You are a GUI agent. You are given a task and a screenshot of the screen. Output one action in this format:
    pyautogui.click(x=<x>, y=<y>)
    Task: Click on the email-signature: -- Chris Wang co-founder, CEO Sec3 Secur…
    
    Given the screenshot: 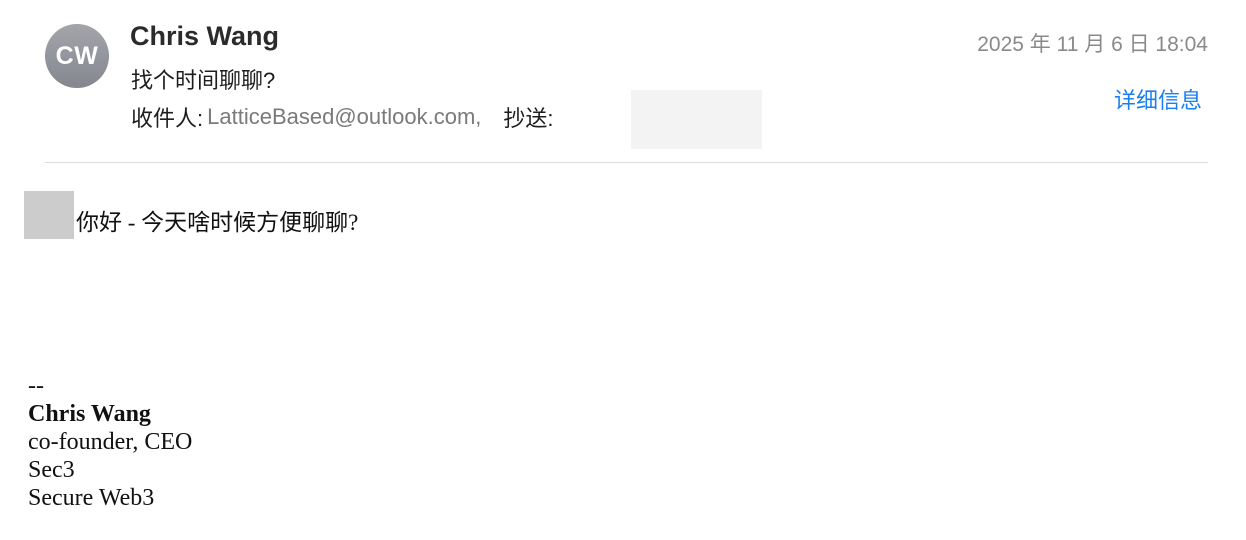 What is the action you would take?
    pyautogui.click(x=110, y=442)
    